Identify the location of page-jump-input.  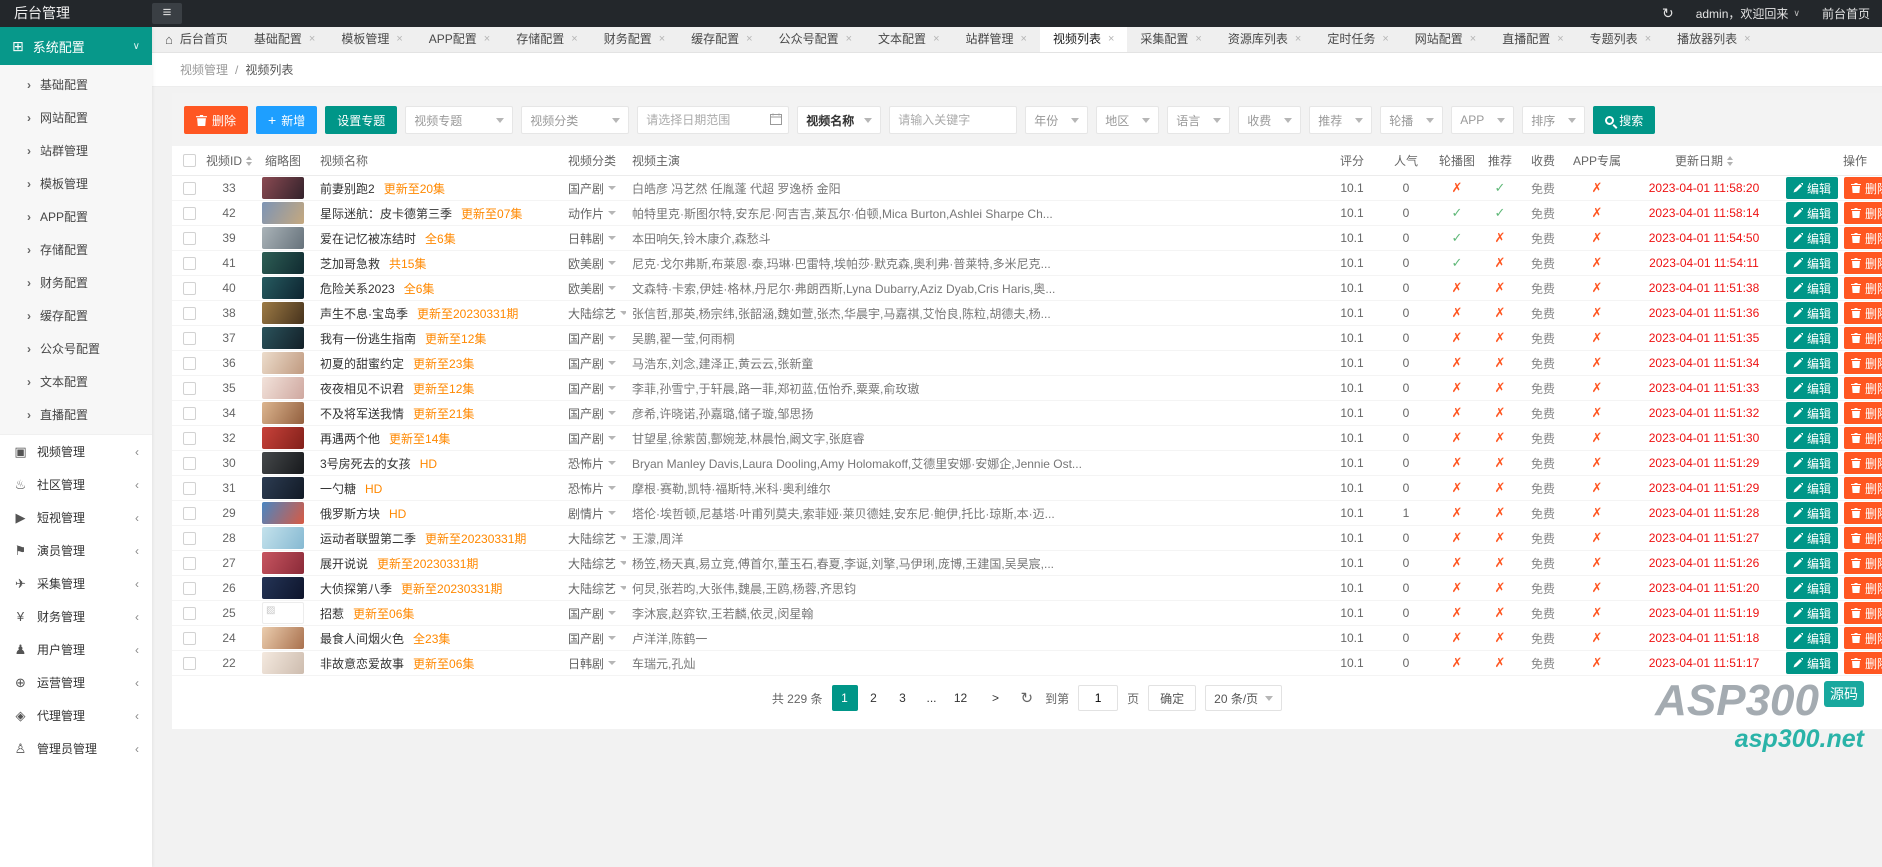
(1098, 698).